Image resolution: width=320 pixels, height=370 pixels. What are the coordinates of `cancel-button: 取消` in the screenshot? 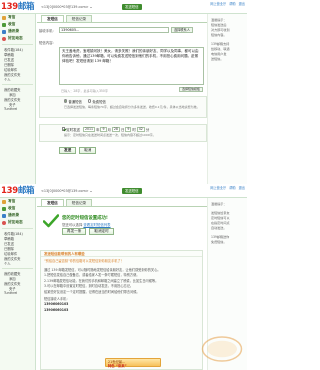 It's located at (88, 150).